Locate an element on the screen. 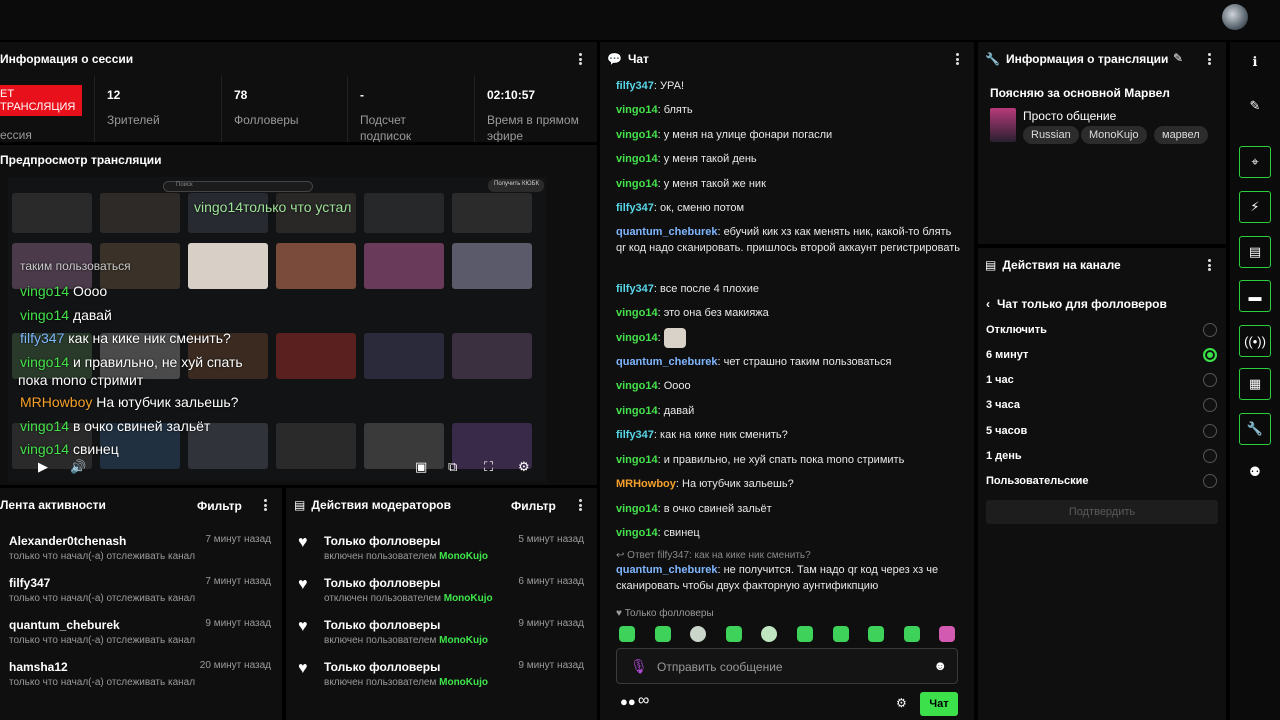  chat-message: vingo14: у меня такой день is located at coordinates (686, 159).